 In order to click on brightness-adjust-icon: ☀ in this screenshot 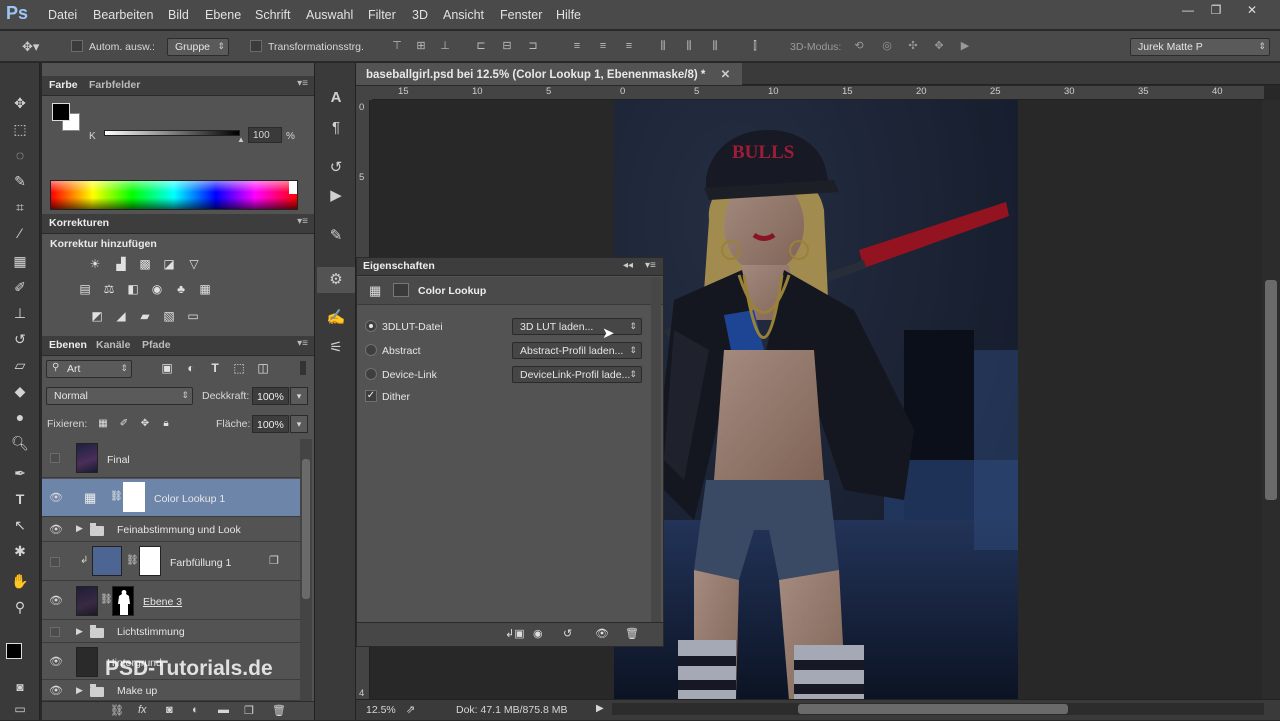, I will do `click(95, 264)`.